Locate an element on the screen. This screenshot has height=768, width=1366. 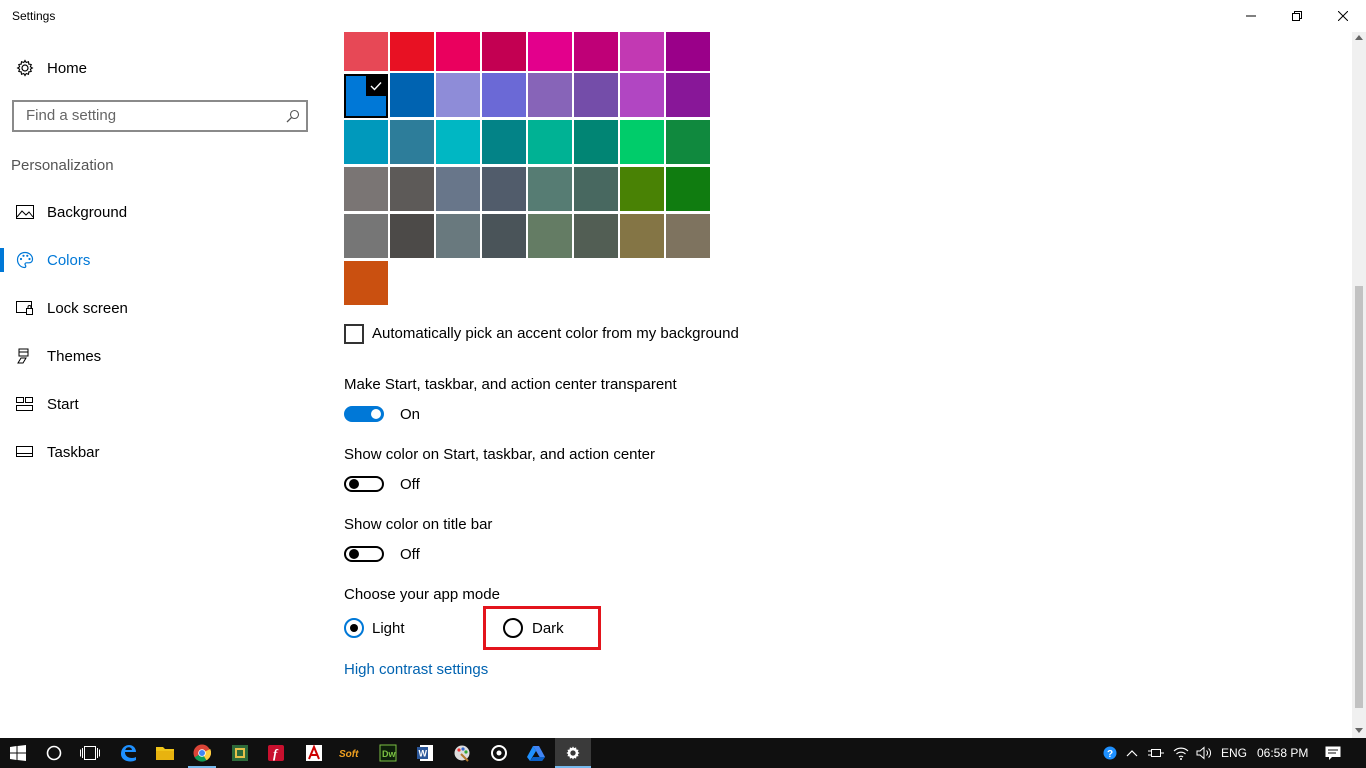
start-button is located at coordinates (18, 753).